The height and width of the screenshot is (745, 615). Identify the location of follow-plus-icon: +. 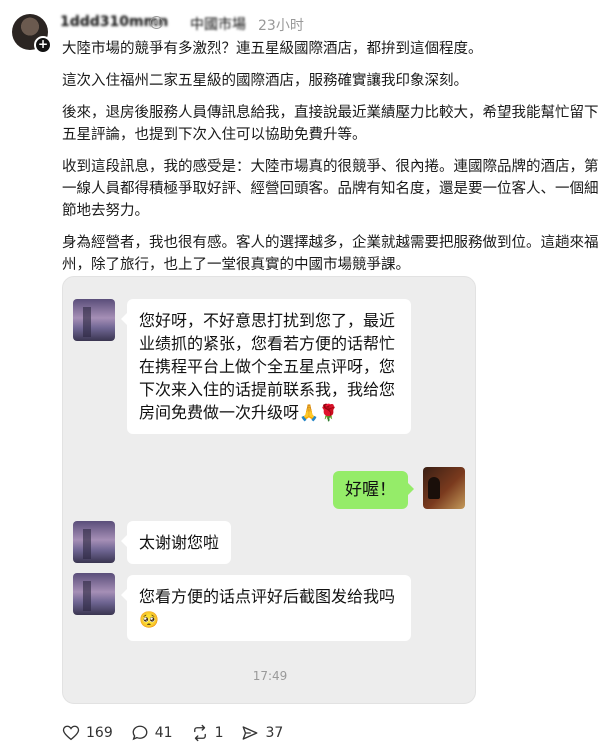
(43, 45).